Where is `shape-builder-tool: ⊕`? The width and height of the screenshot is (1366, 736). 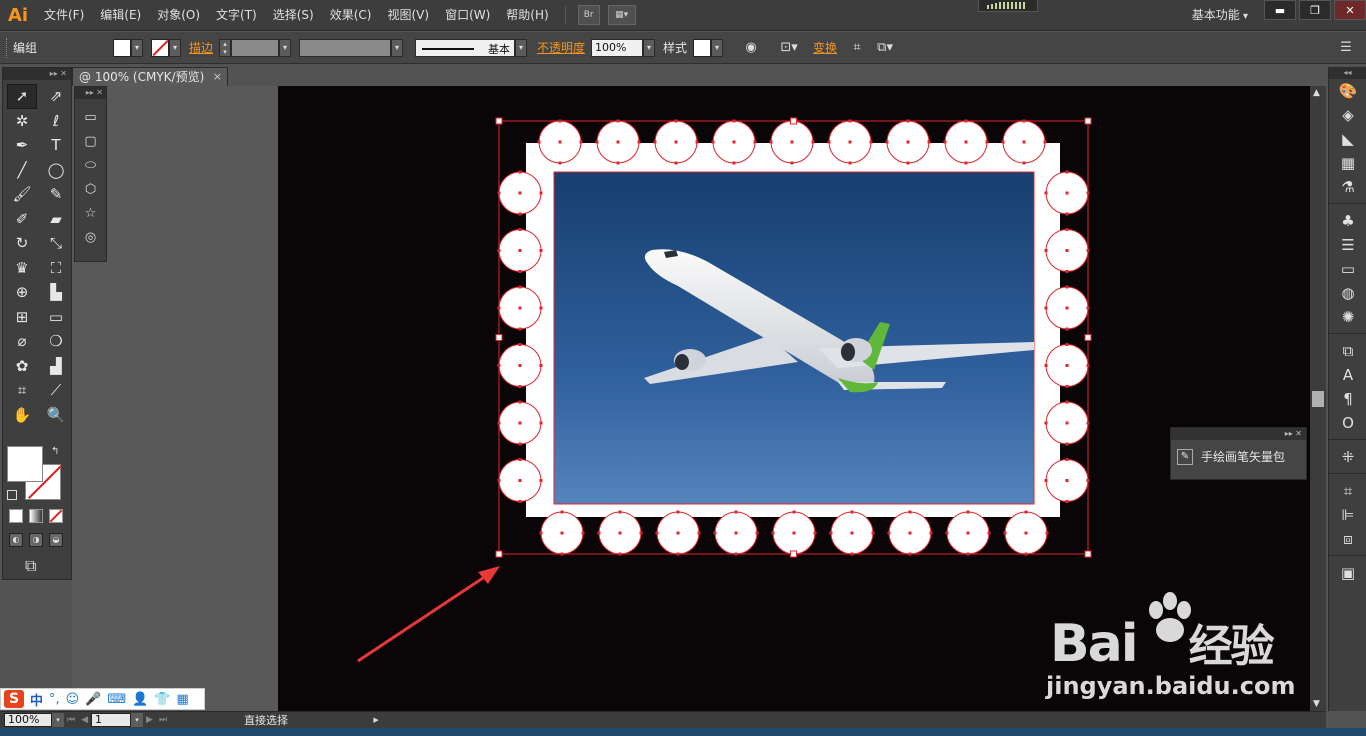
shape-builder-tool: ⊕ is located at coordinates (22, 292).